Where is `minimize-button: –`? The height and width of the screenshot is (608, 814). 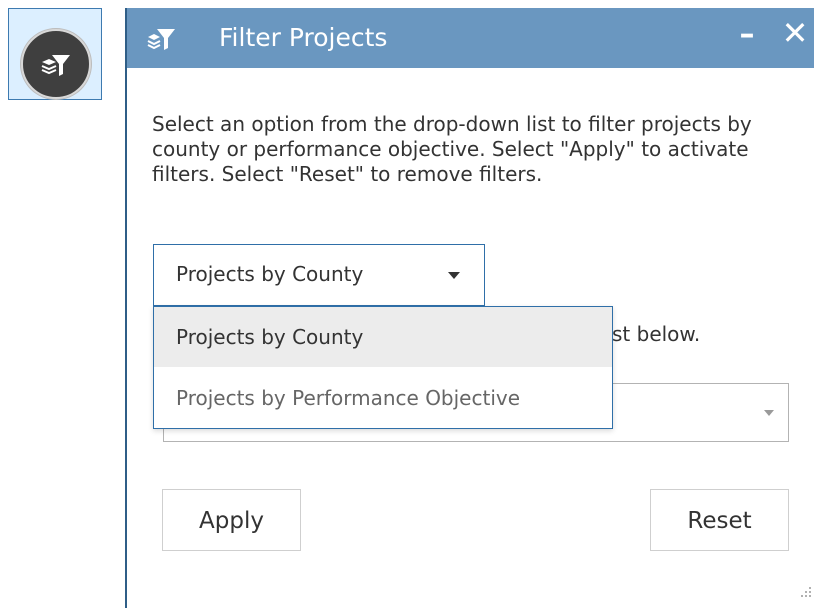
minimize-button: – is located at coordinates (747, 38).